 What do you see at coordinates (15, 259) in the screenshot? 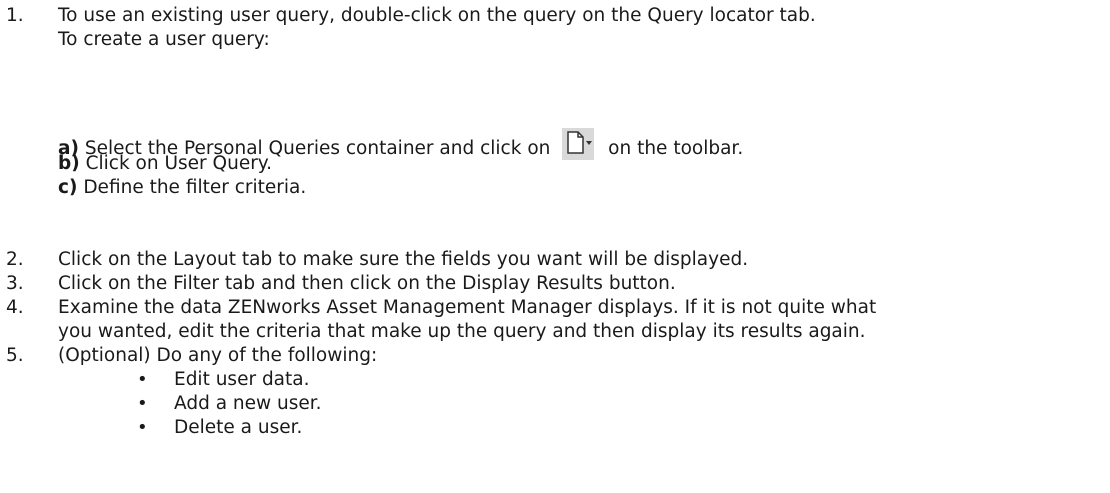
I see `step-number: 2.` at bounding box center [15, 259].